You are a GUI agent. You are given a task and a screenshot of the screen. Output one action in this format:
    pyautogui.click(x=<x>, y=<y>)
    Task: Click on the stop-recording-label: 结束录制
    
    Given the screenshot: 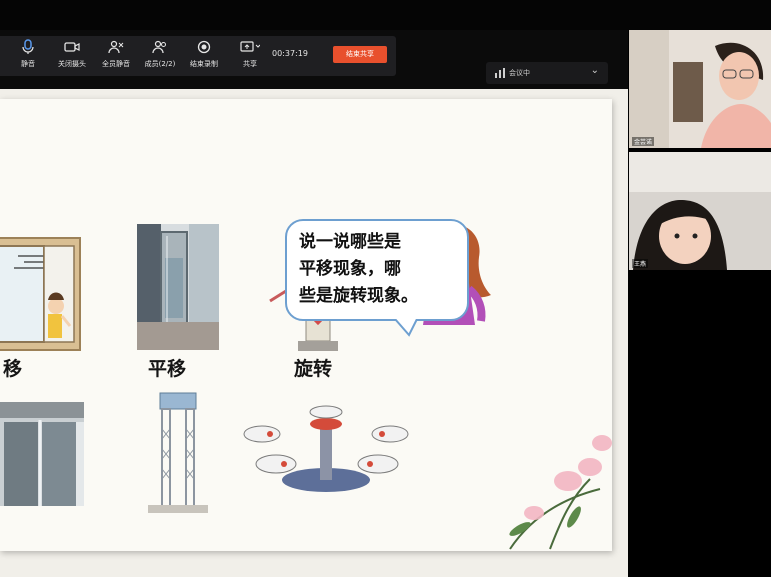 What is the action you would take?
    pyautogui.click(x=204, y=64)
    